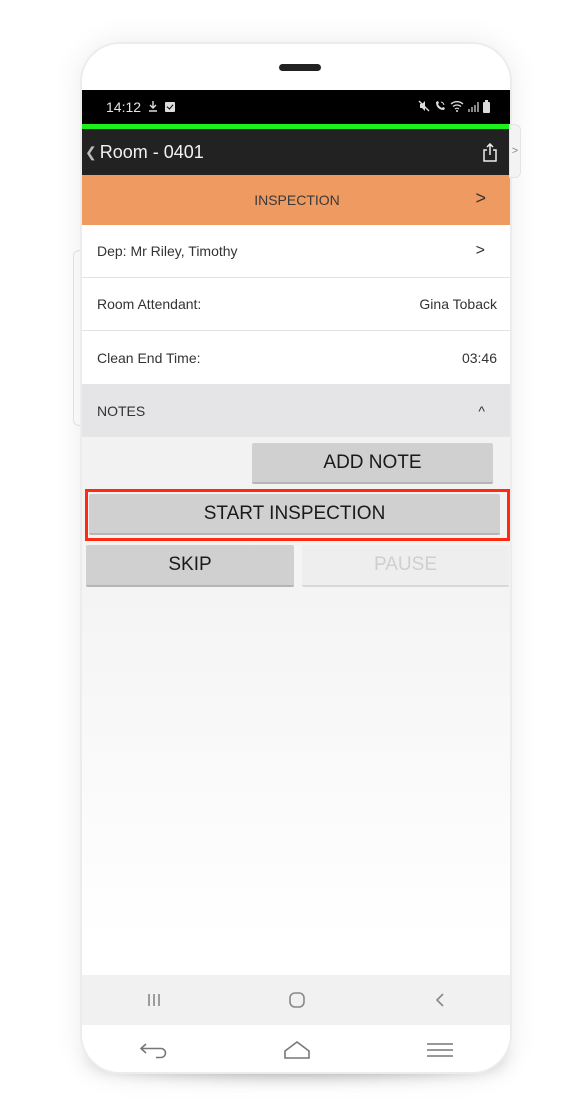  What do you see at coordinates (170, 107) in the screenshot?
I see `checkbox-notification-icon` at bounding box center [170, 107].